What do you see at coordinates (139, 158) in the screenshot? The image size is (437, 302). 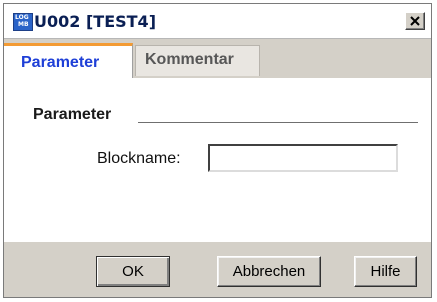 I see `blockname-label: Blockname:` at bounding box center [139, 158].